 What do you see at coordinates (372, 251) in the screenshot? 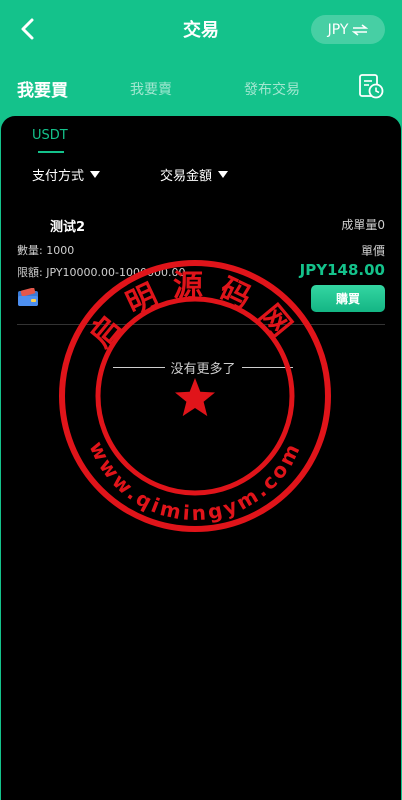
I see `unit-price-label: 單價` at bounding box center [372, 251].